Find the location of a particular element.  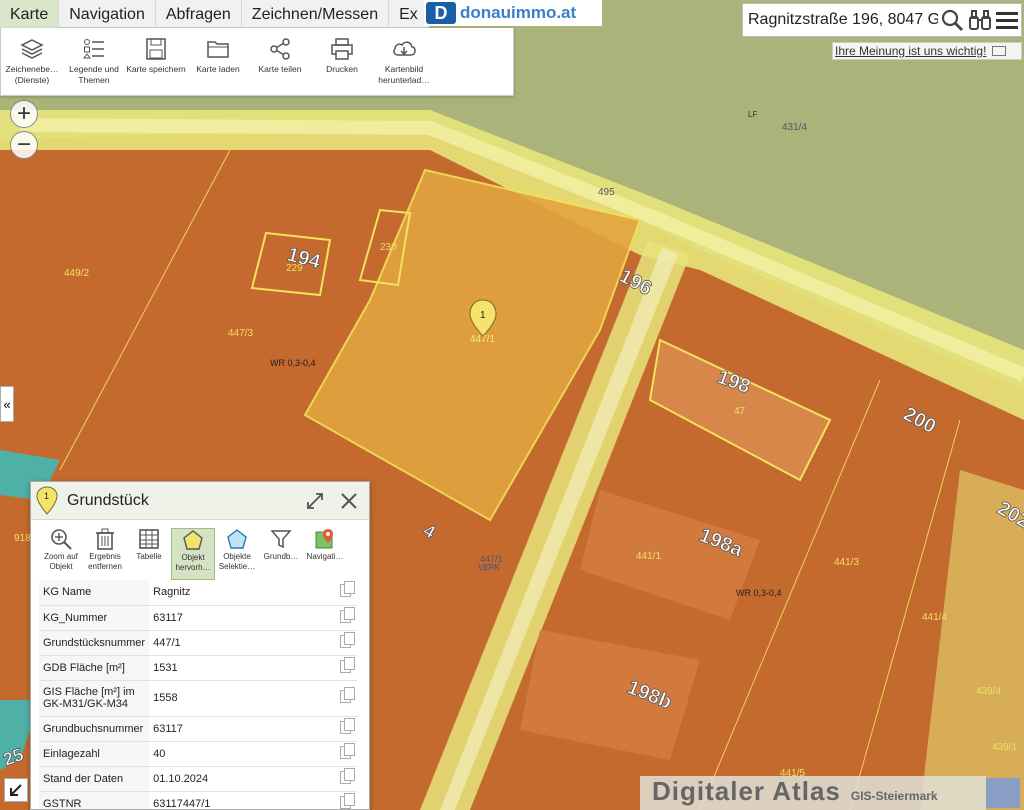

map-label-229: 229 is located at coordinates (294, 268).